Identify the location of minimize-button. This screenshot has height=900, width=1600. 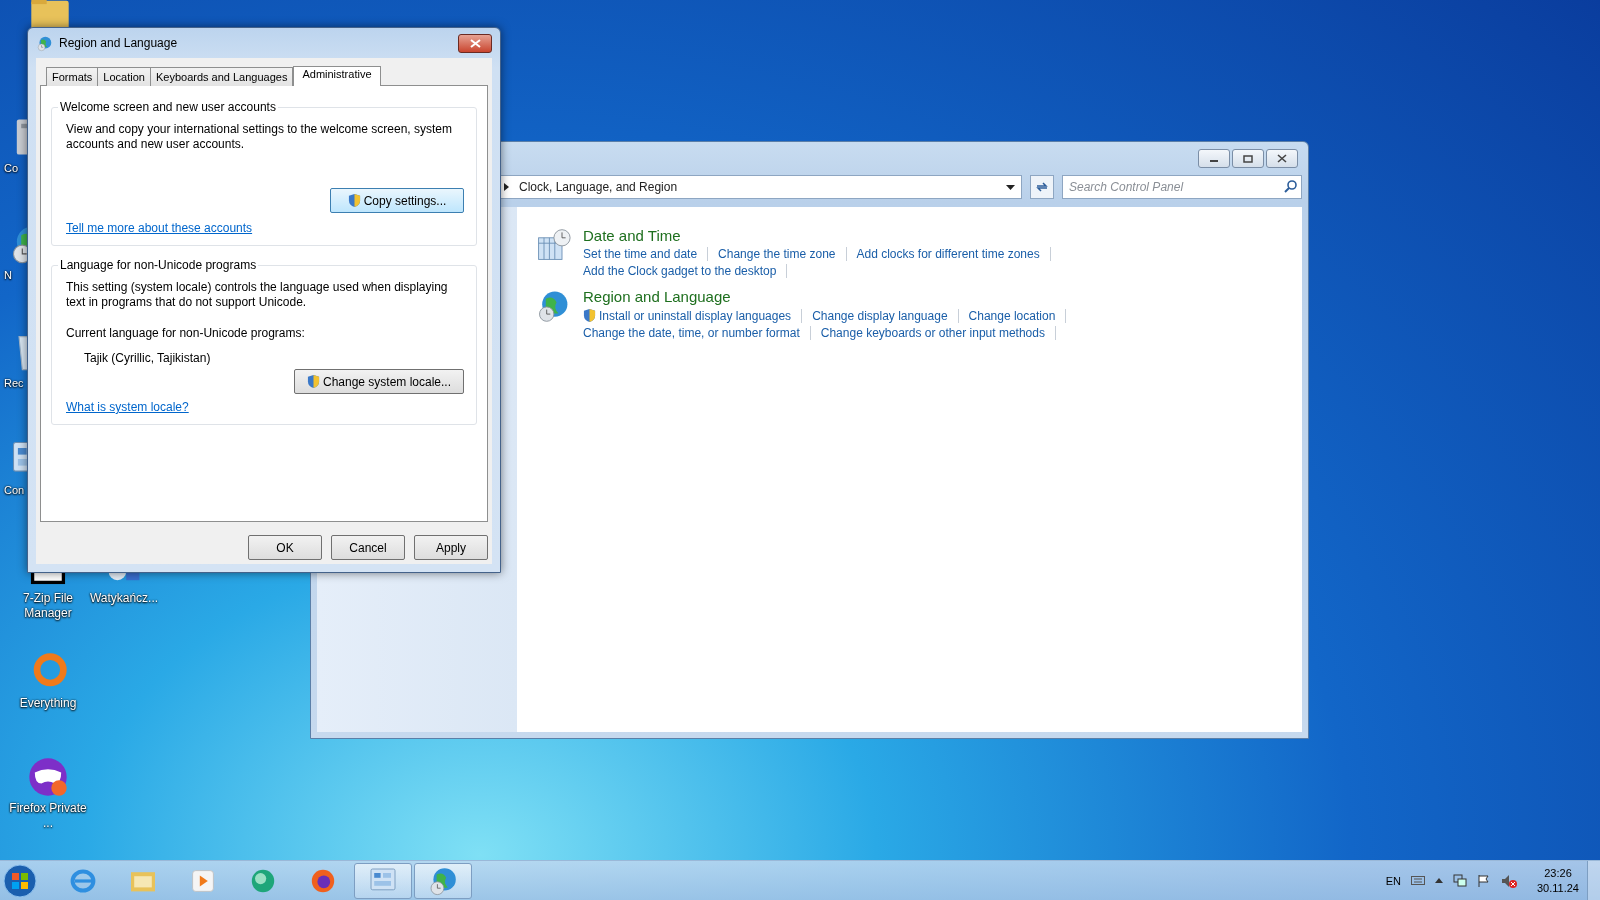
(1214, 158).